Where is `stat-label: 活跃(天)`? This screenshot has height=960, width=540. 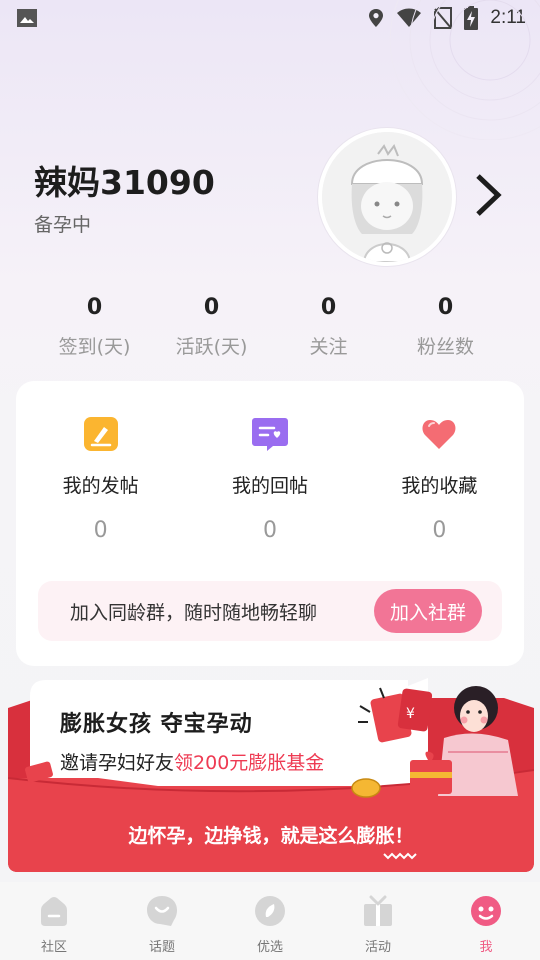
stat-label: 活跃(天) is located at coordinates (211, 347).